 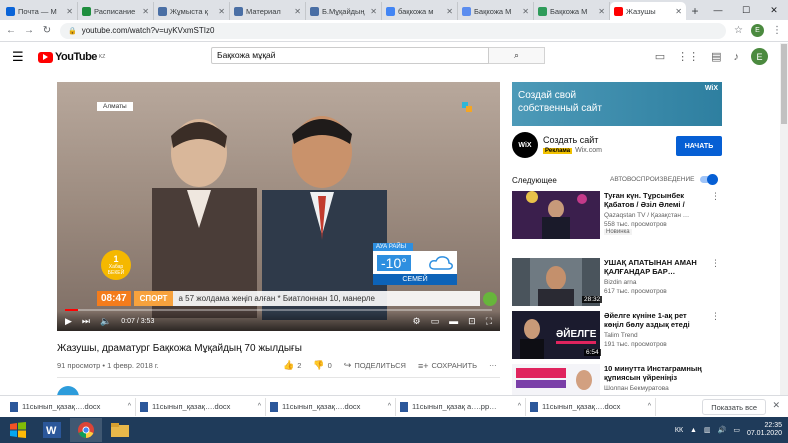 I want to click on settings-gear-icon: ⚙, so click(x=417, y=321).